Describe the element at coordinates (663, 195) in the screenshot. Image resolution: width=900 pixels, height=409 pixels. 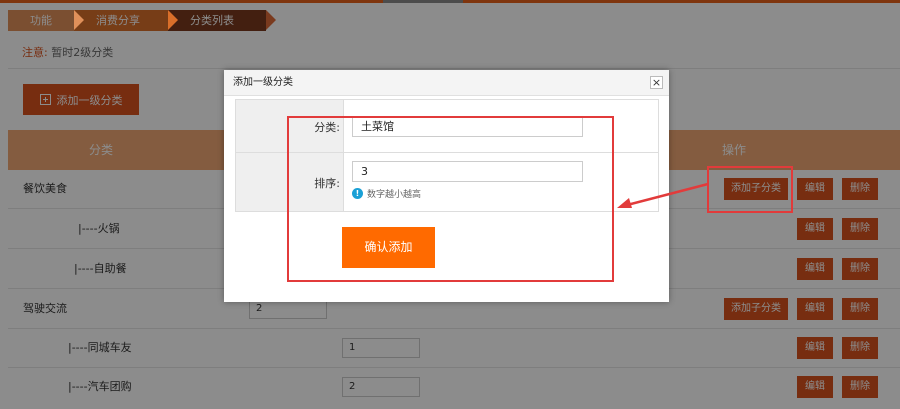
I see `annotation-arrow-icon` at that location.